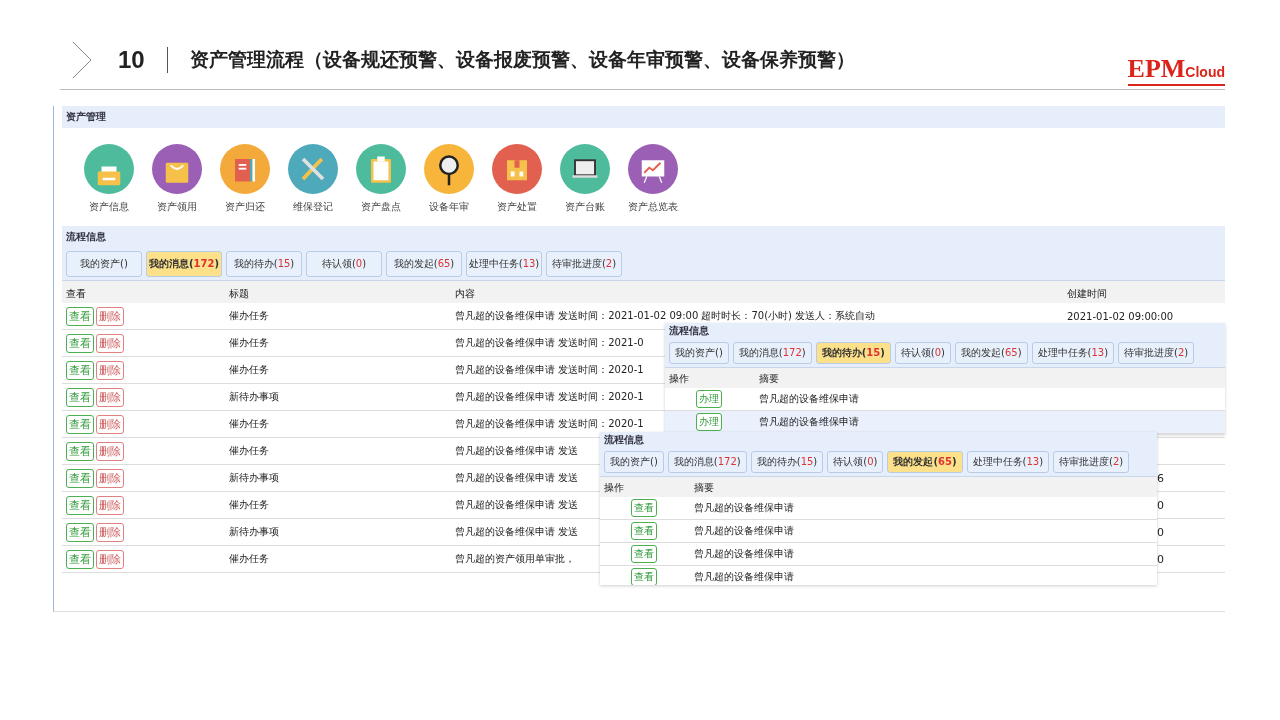 Image resolution: width=1280 pixels, height=720 pixels. What do you see at coordinates (313, 207) in the screenshot?
I see `module-label: 维保登记` at bounding box center [313, 207].